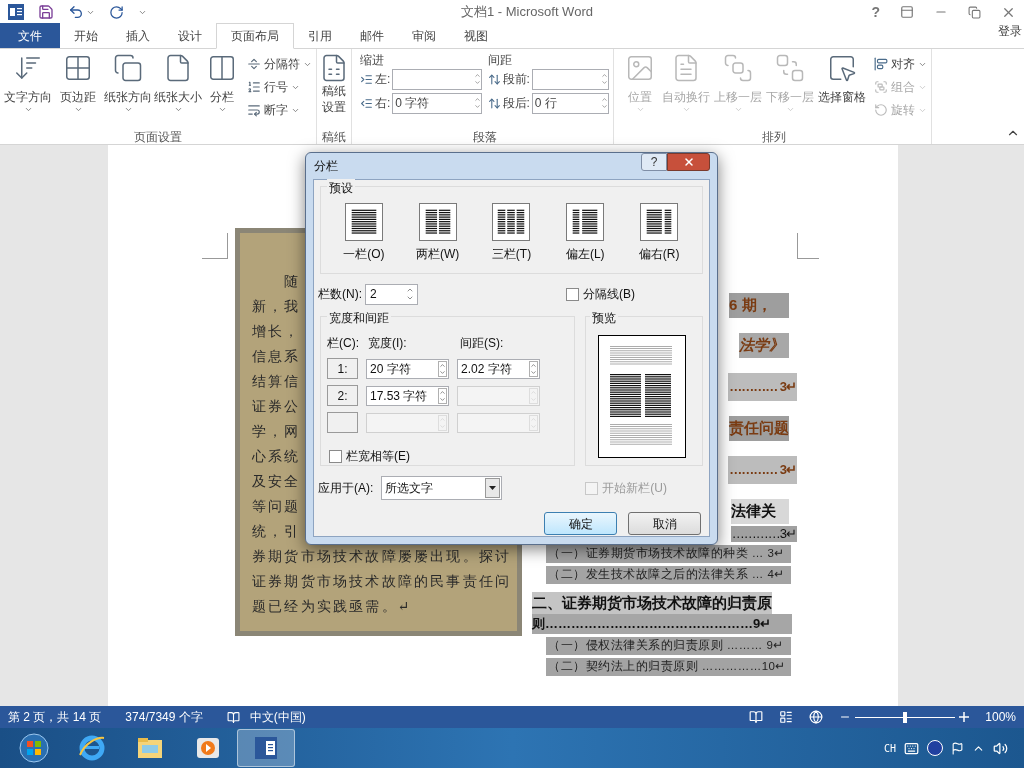 Image resolution: width=1024 pixels, height=768 pixels. Describe the element at coordinates (881, 110) in the screenshot. I see `rotate-icon` at that location.